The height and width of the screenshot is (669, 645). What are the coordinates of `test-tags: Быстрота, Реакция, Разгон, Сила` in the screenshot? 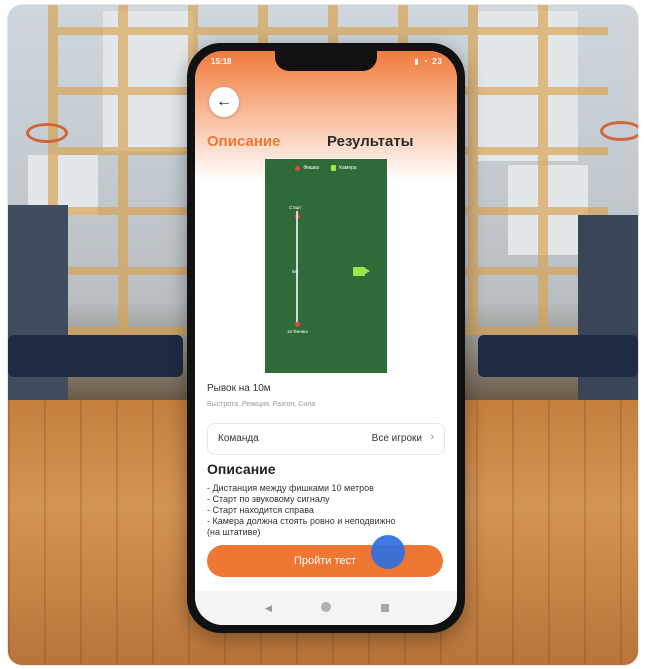 It's located at (261, 404).